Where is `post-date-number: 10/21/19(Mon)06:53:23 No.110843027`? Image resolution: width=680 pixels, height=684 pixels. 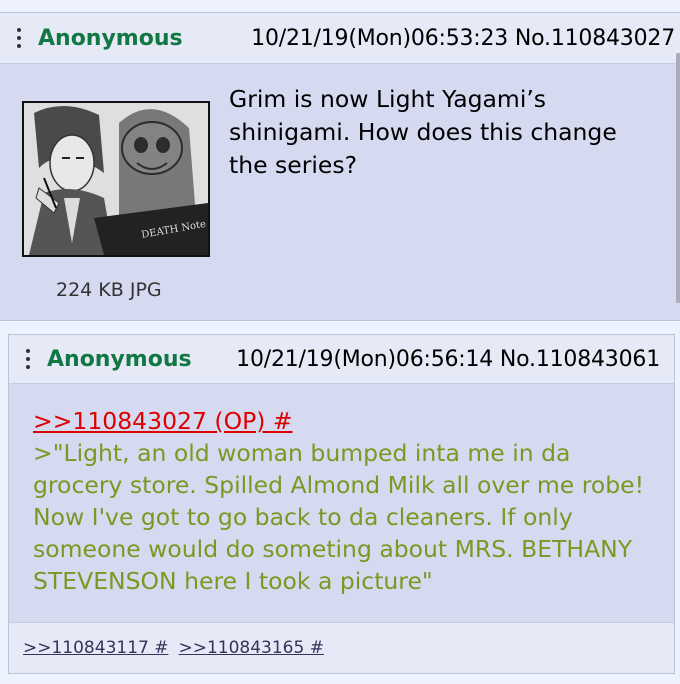 post-date-number: 10/21/19(Mon)06:53:23 No.110843027 is located at coordinates (463, 38).